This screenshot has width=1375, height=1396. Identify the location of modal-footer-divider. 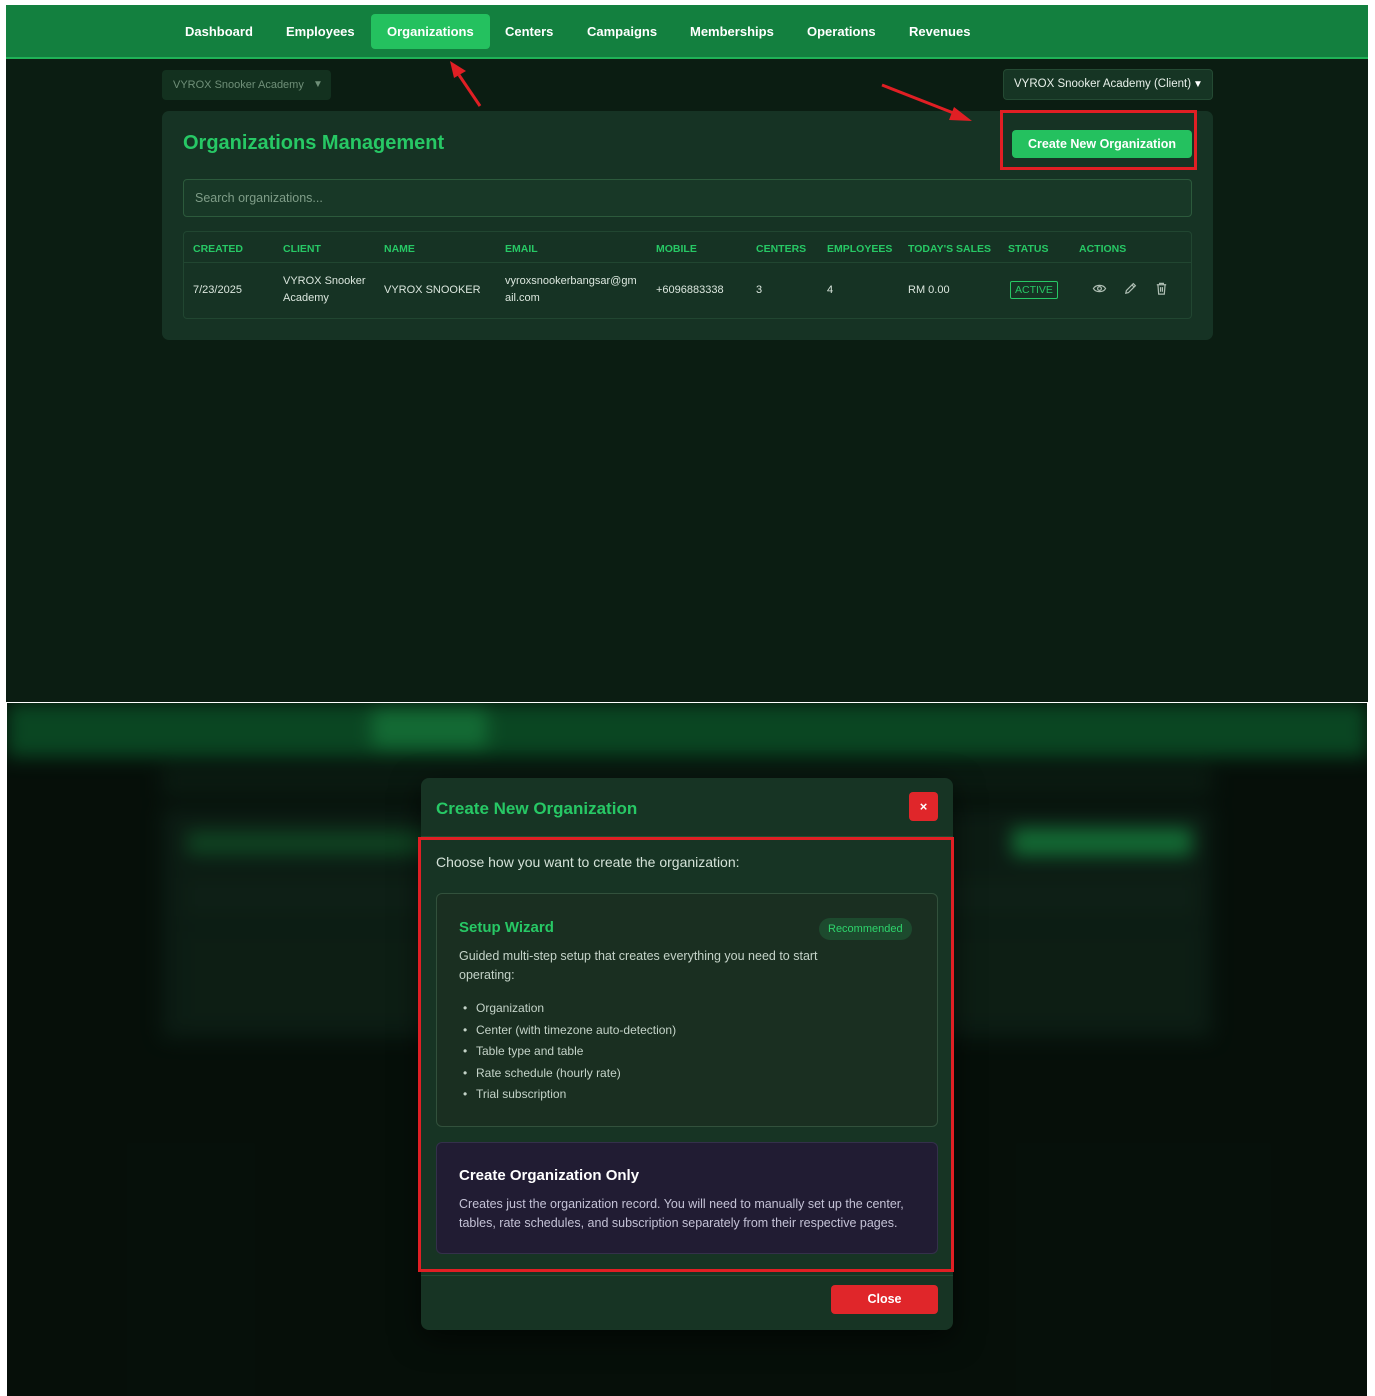
(687, 1275).